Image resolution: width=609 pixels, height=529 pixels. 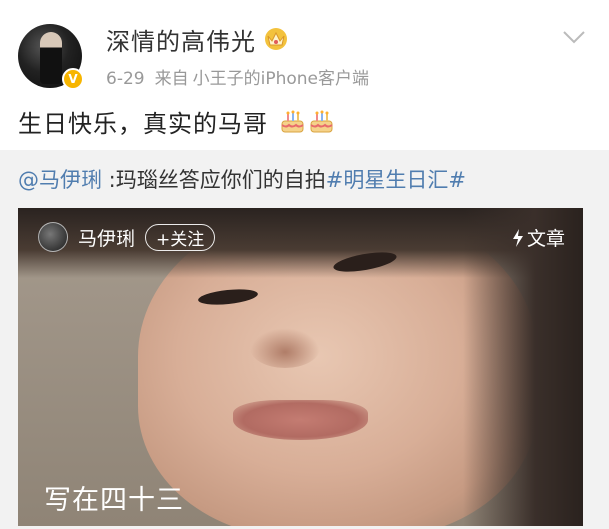 I want to click on selfie-lips, so click(x=300, y=420).